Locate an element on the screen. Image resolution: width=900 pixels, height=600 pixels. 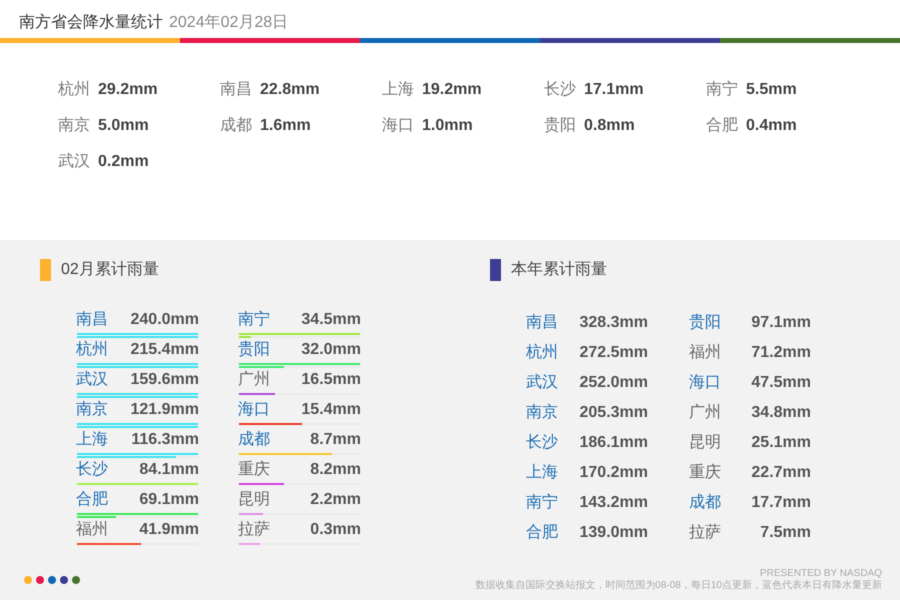
rainfall-value: 0.8mm is located at coordinates (609, 126).